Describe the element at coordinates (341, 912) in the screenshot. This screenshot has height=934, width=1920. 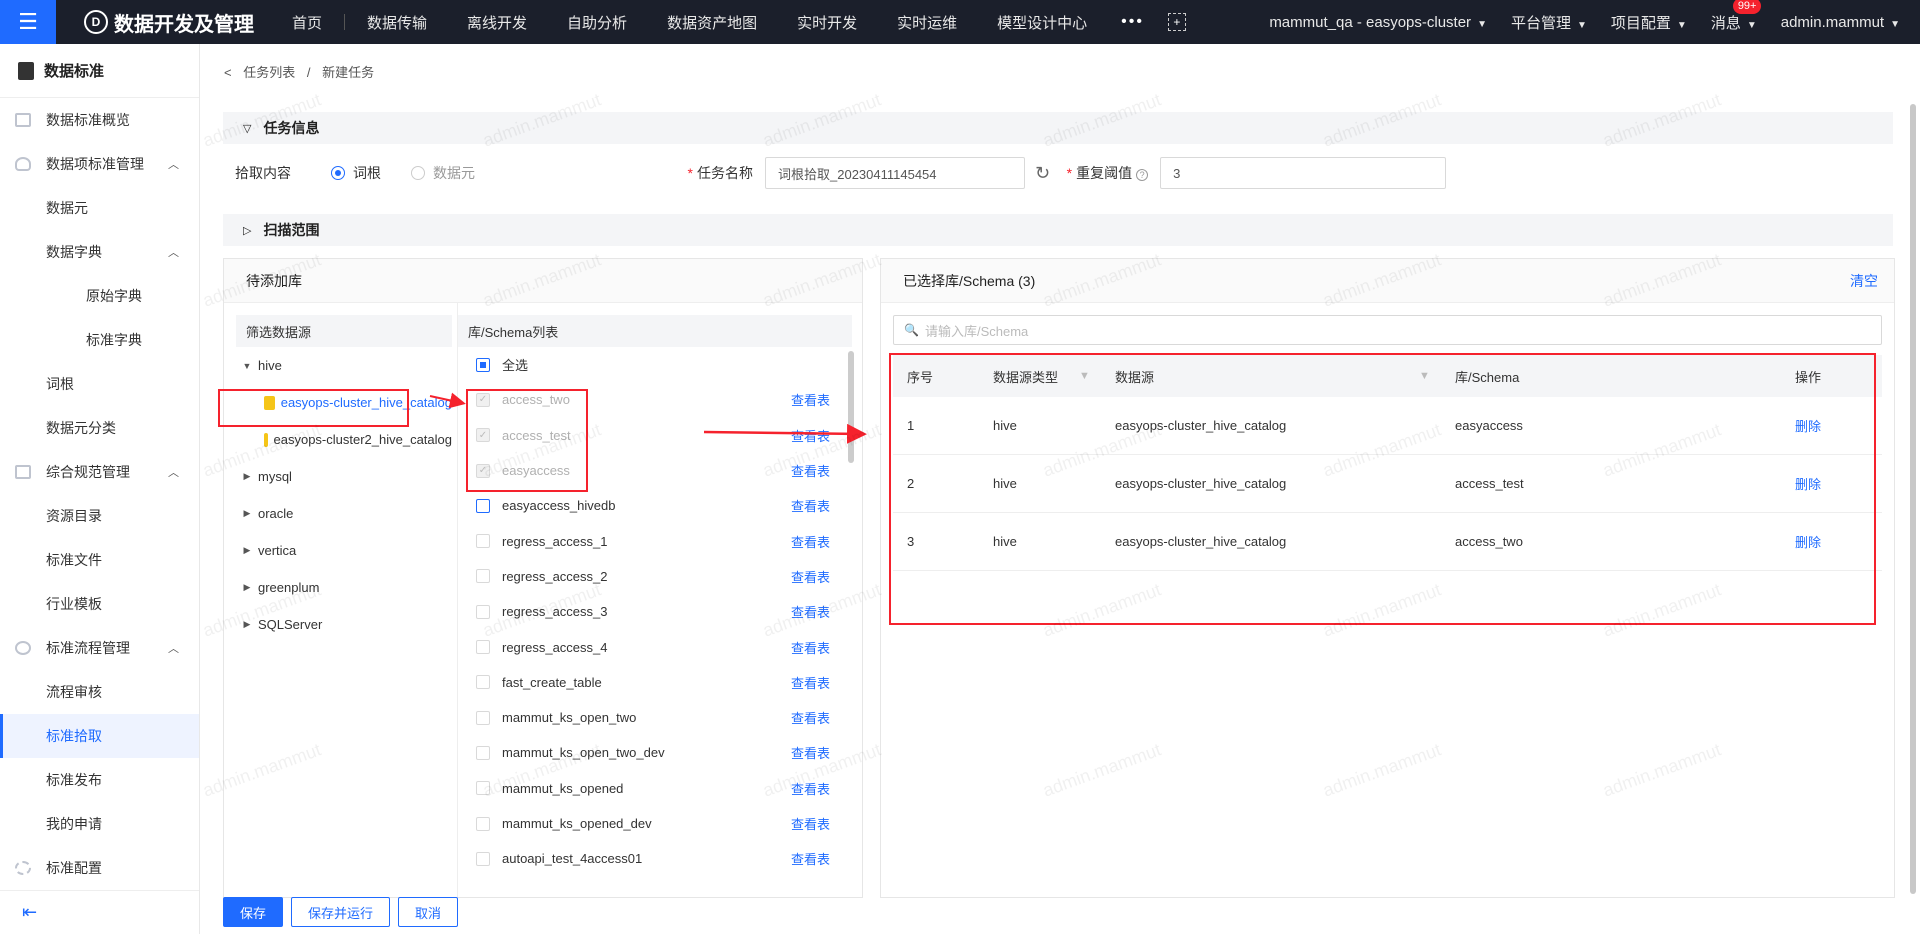
I see `save-and-run-button: 保存并运行` at that location.